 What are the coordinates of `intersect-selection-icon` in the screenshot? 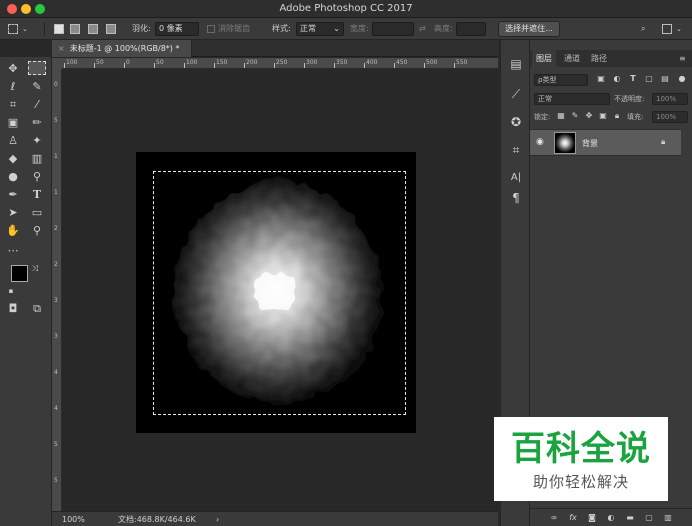 It's located at (111, 29).